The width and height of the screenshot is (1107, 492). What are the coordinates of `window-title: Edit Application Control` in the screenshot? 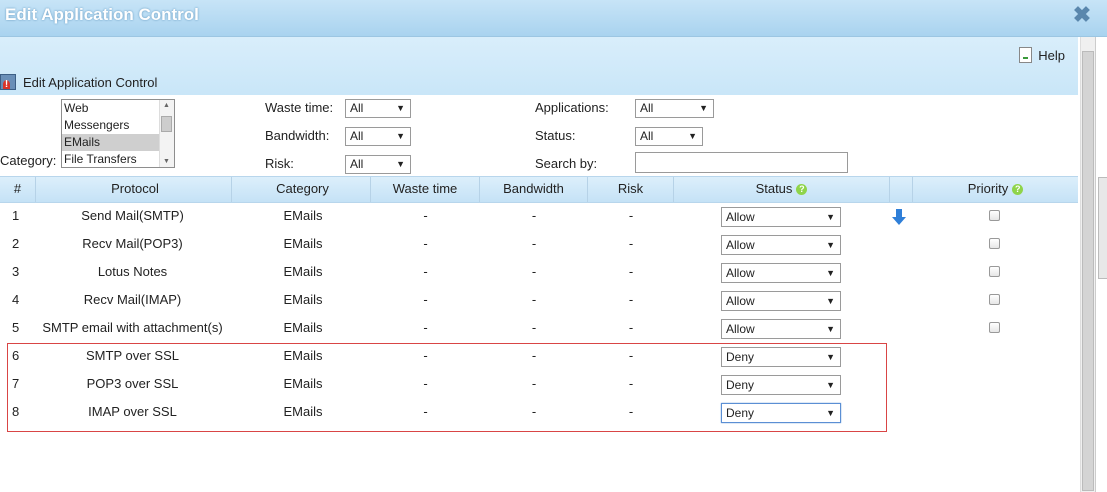 It's located at (102, 14).